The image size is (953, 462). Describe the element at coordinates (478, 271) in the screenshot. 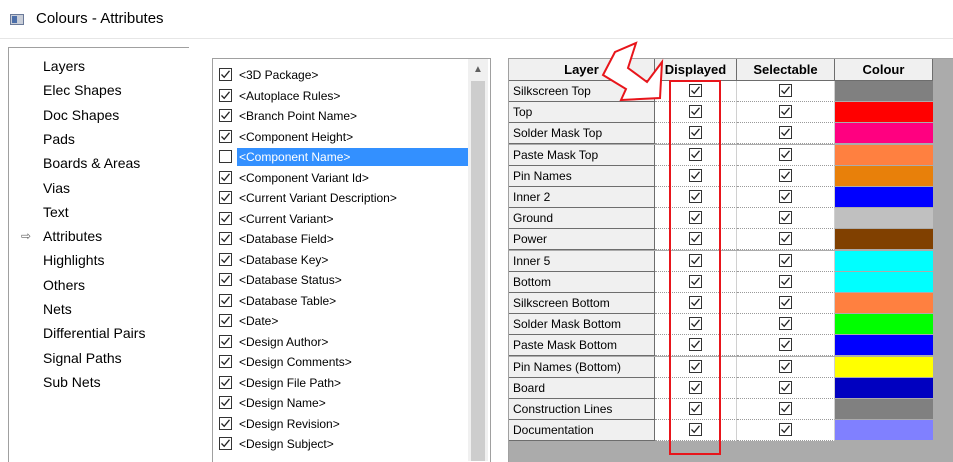

I see `scrollbar-thumb` at that location.